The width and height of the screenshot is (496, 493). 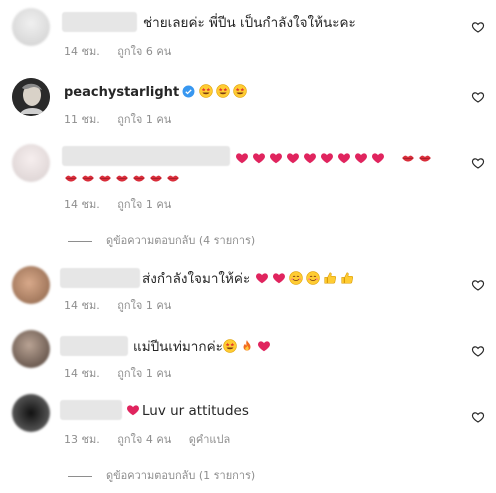 I want to click on fire-emoji-icon, so click(x=247, y=346).